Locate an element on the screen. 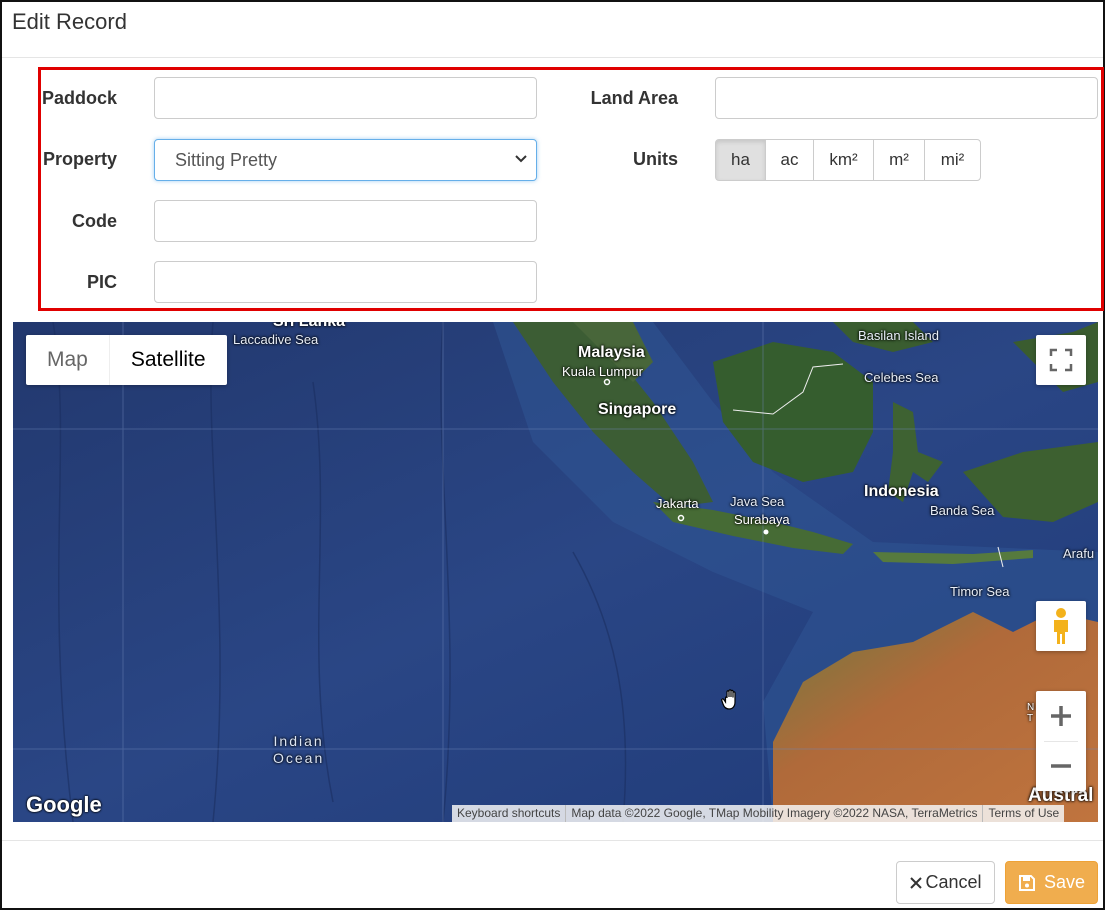 The height and width of the screenshot is (910, 1105). label-northern-territory: NT is located at coordinates (1031, 713).